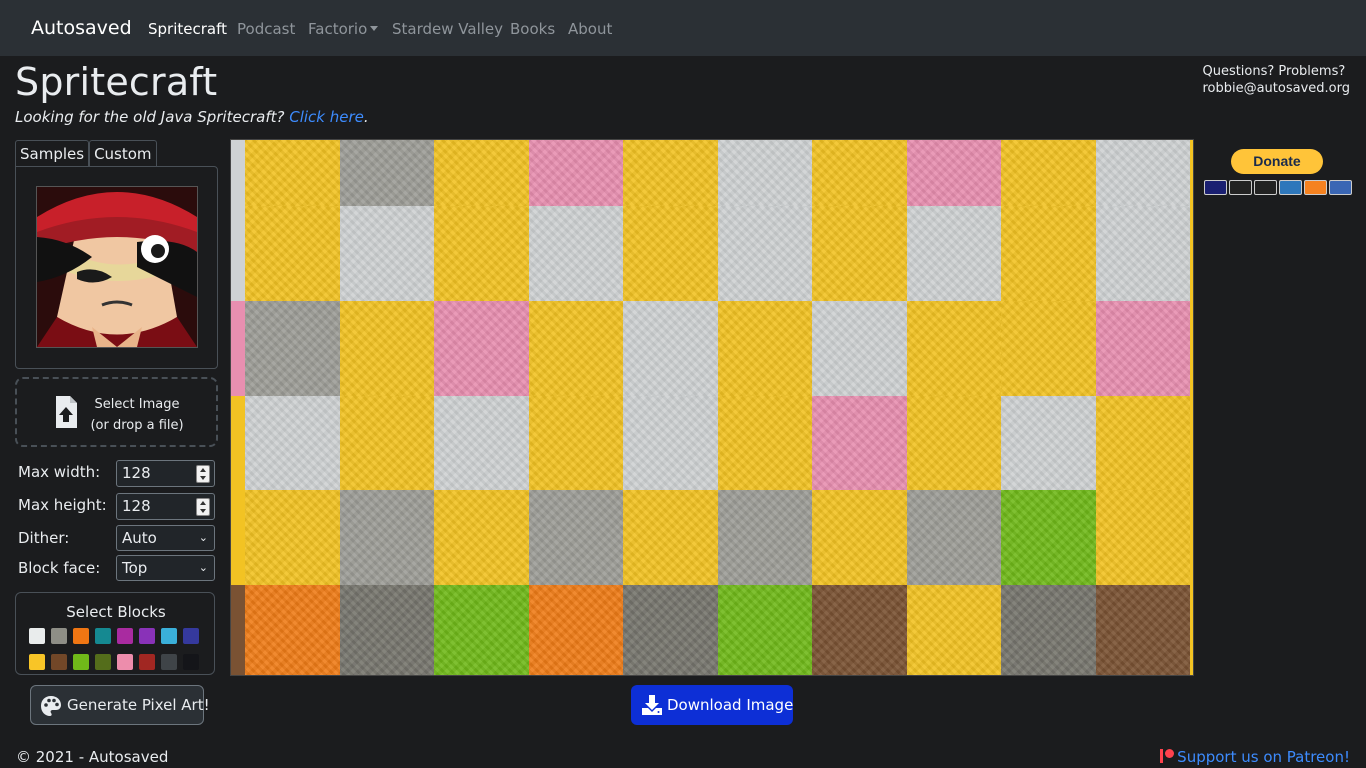 The width and height of the screenshot is (1366, 768). Describe the element at coordinates (165, 473) in the screenshot. I see `max-width-input: 128` at that location.